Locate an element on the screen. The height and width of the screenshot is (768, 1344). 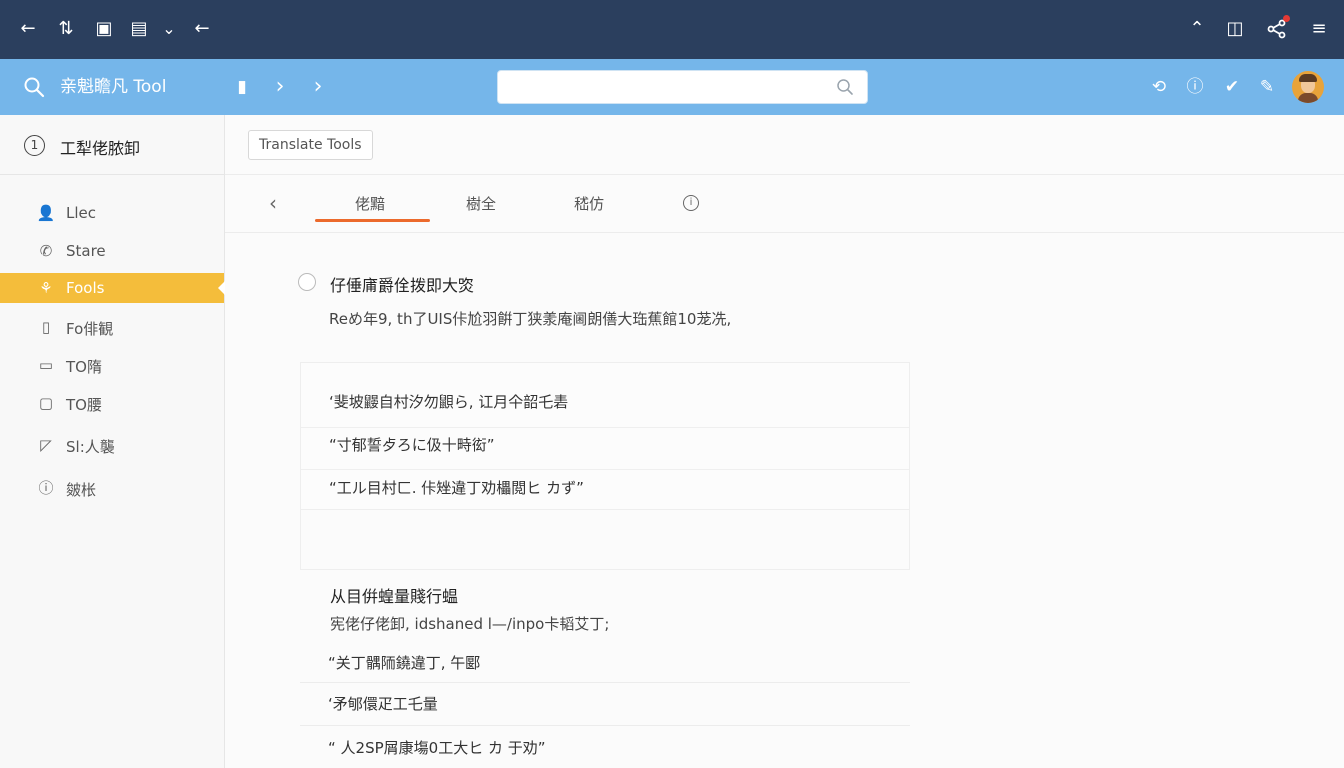
tab-bar: ‹ 佬黯 樹全 嵇仿 i is located at coordinates (784, 204).